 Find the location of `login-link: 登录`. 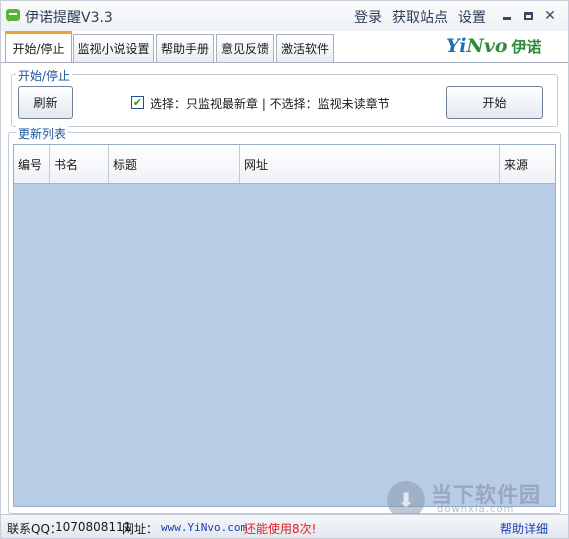

login-link: 登录 is located at coordinates (368, 17).